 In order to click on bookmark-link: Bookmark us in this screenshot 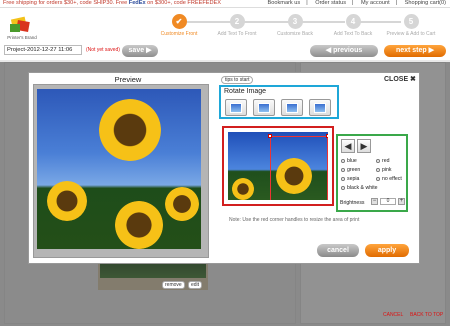, I will do `click(284, 3)`.